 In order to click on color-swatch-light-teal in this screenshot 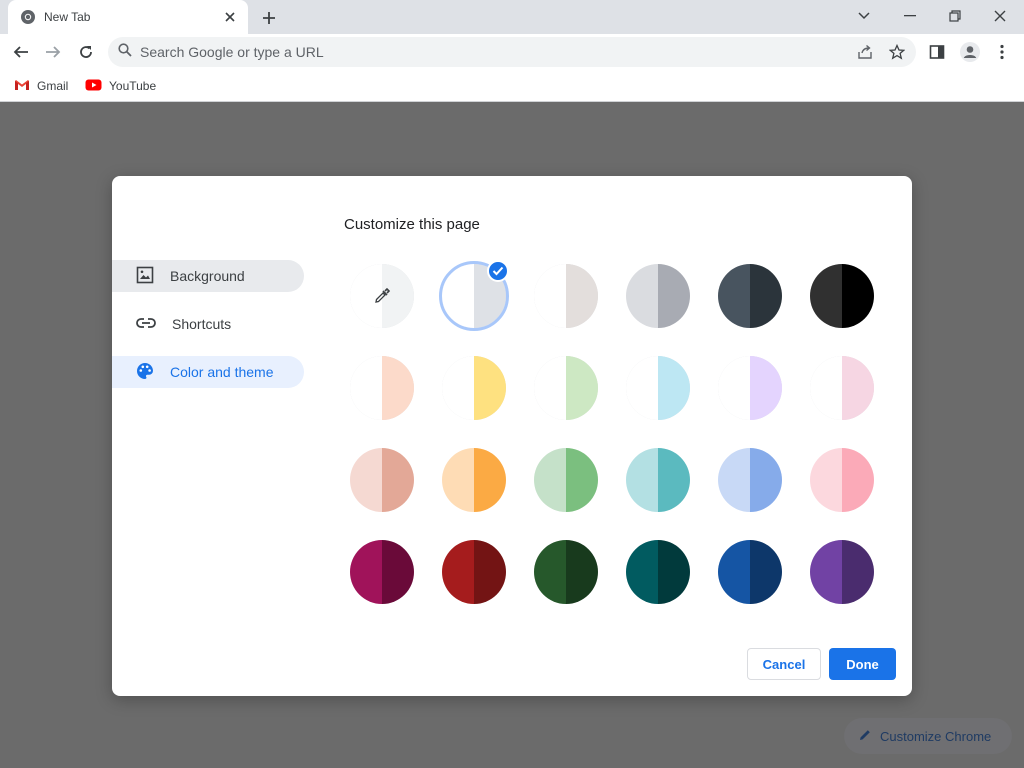, I will do `click(658, 480)`.